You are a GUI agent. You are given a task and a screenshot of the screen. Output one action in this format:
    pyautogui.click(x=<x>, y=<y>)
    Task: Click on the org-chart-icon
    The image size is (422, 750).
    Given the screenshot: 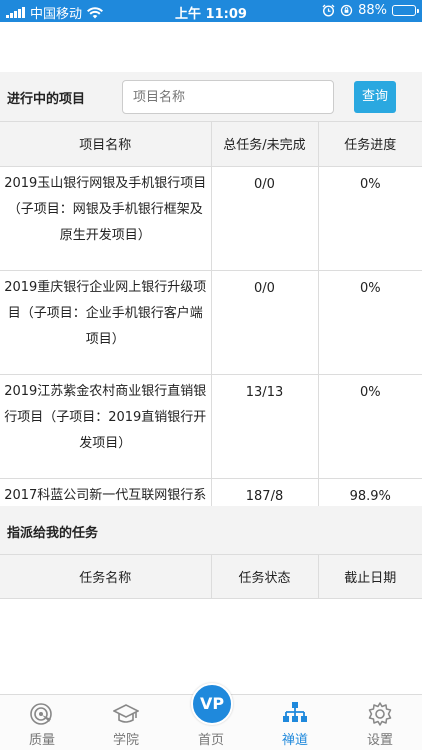 What is the action you would take?
    pyautogui.click(x=295, y=712)
    